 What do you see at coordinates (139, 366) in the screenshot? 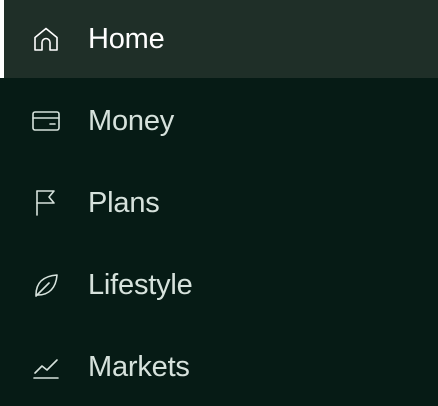
I see `nav-item-label: Markets` at bounding box center [139, 366].